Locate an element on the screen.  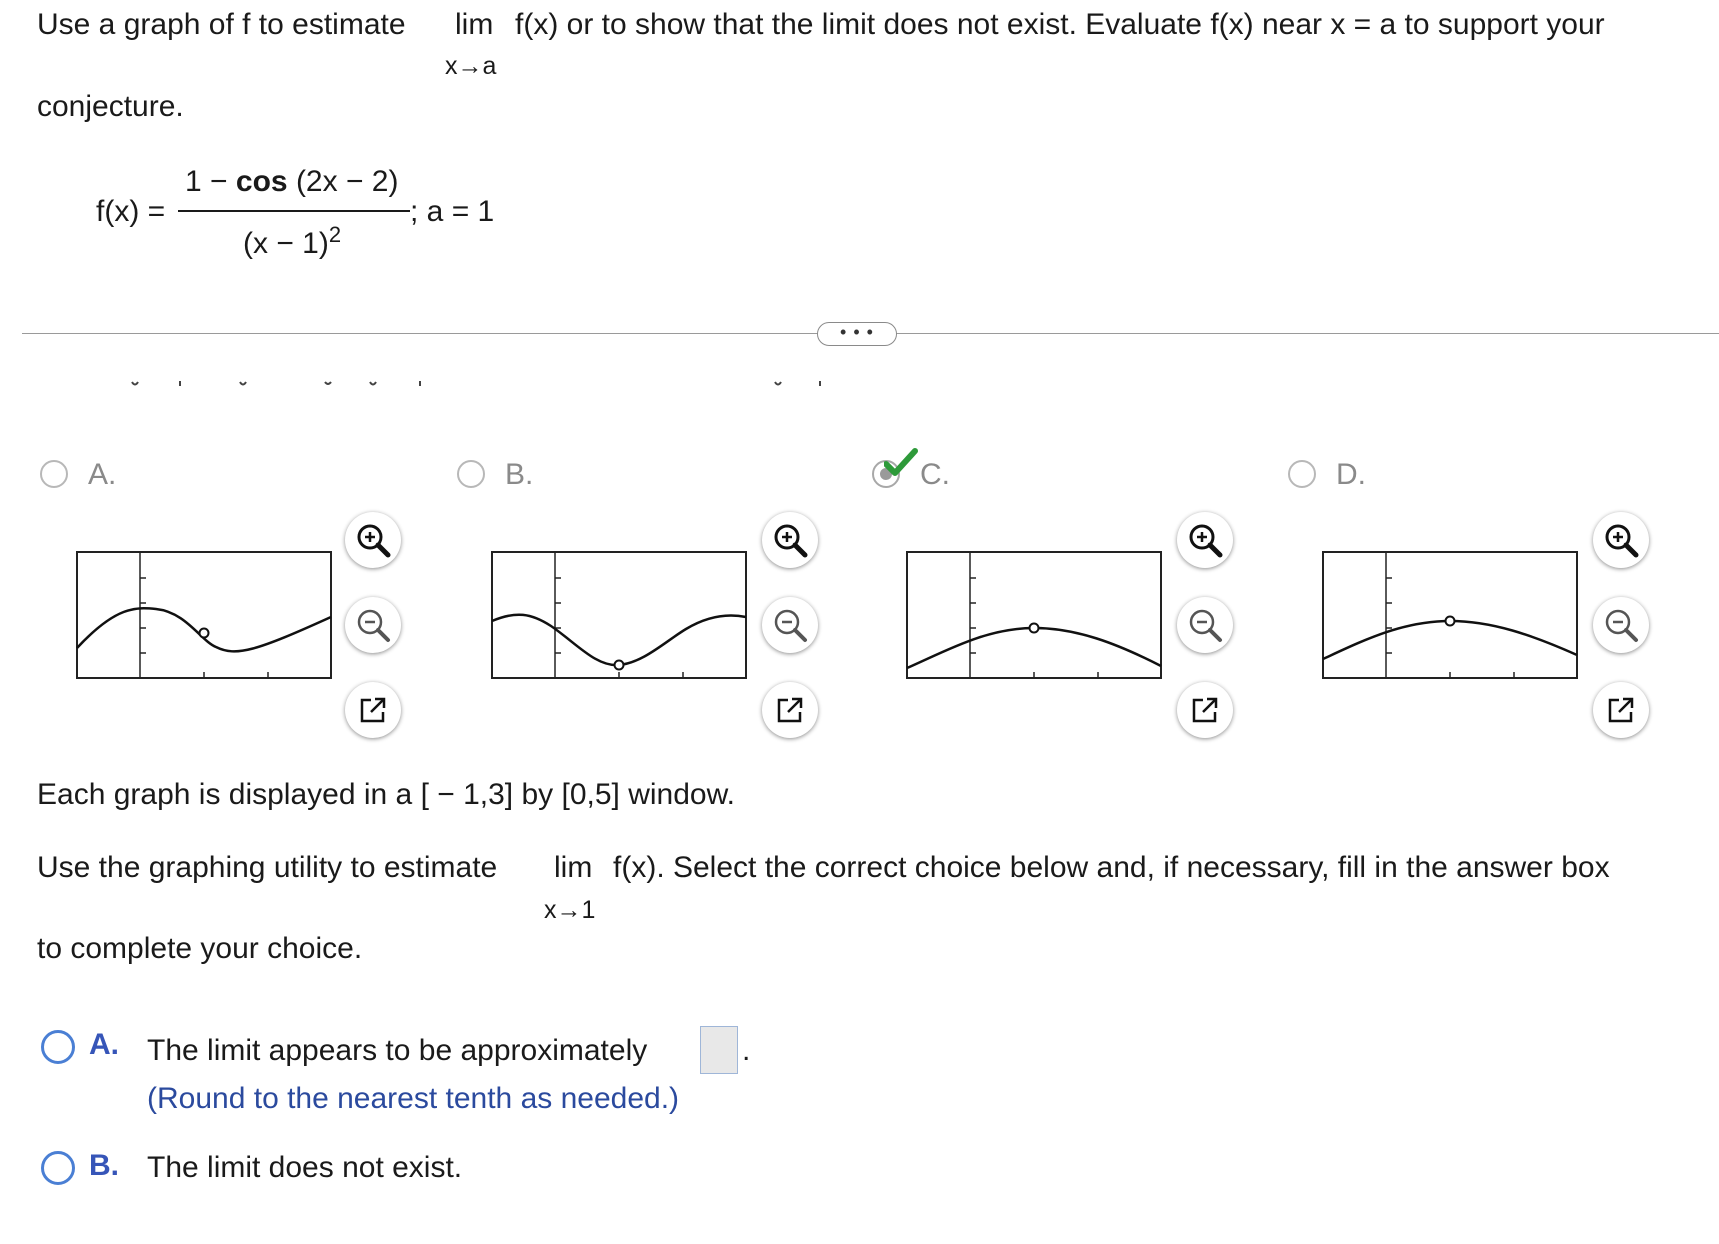
option-c-zoom-out-button is located at coordinates (1205, 625).